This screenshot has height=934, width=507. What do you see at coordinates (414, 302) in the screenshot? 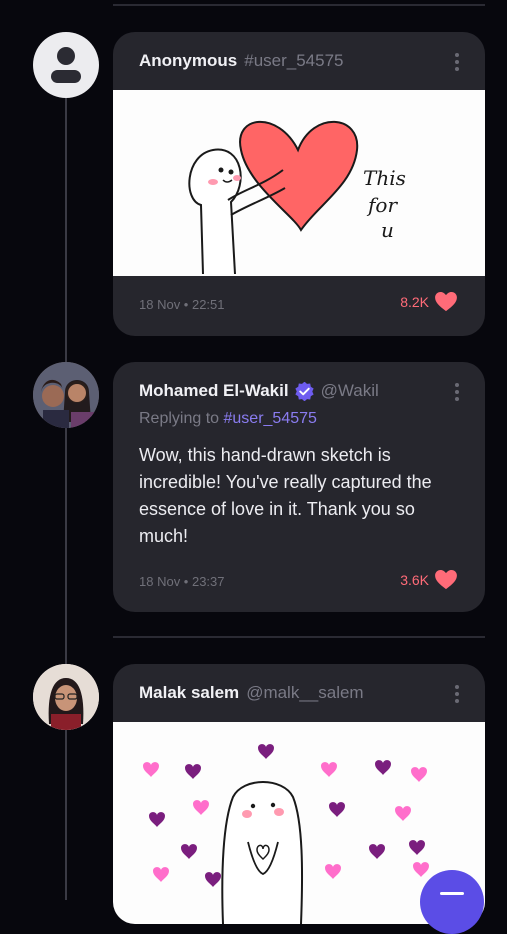
I see `like-count: 8.2K` at bounding box center [414, 302].